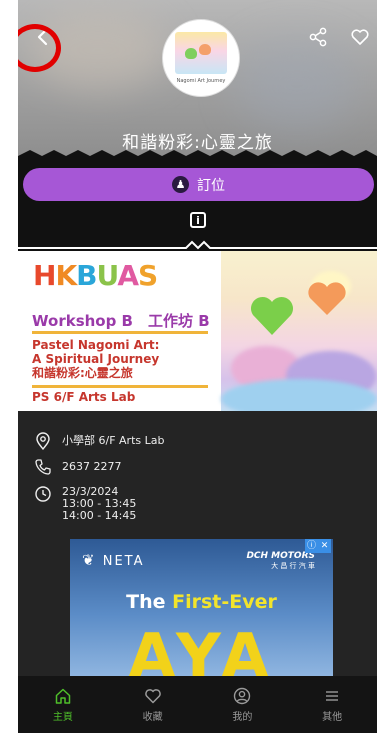  Describe the element at coordinates (92, 466) in the screenshot. I see `phone-text: 2637 2277` at that location.